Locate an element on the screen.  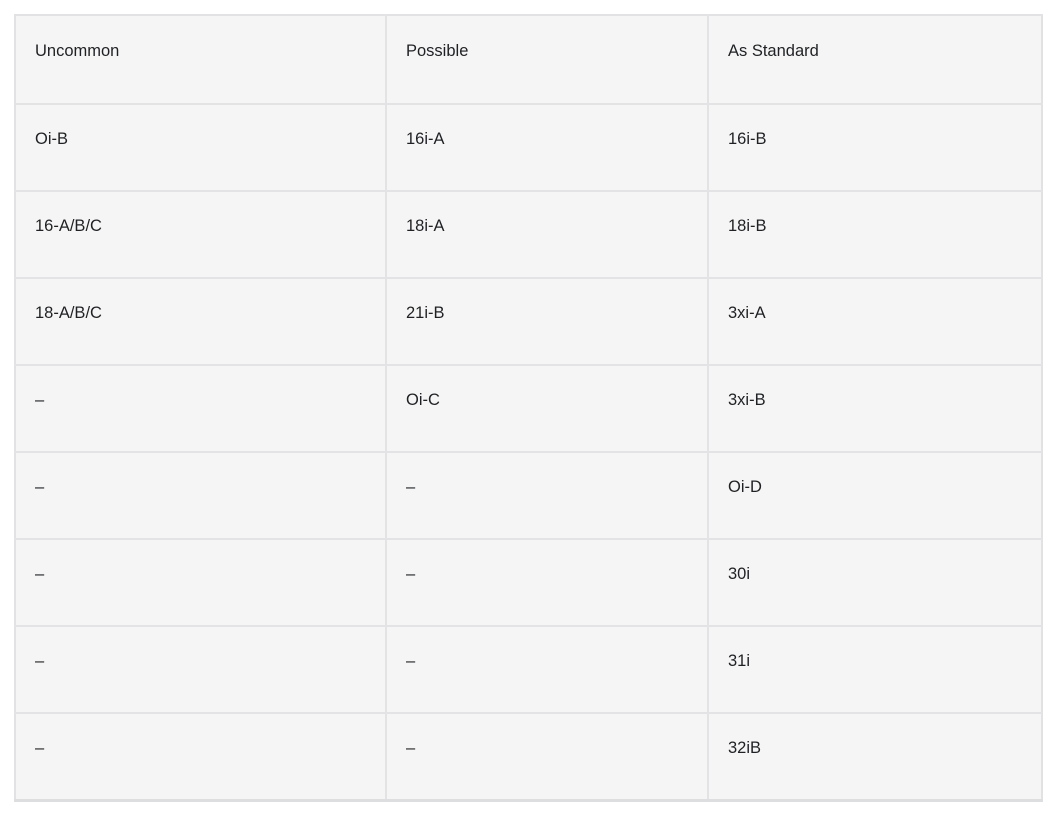
table-row: – – Oi-D is located at coordinates (528, 496).